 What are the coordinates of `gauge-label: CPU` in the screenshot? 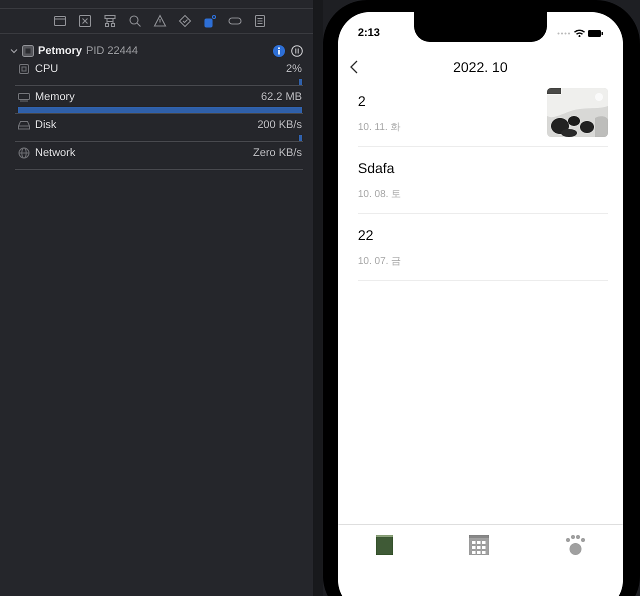 It's located at (46, 69).